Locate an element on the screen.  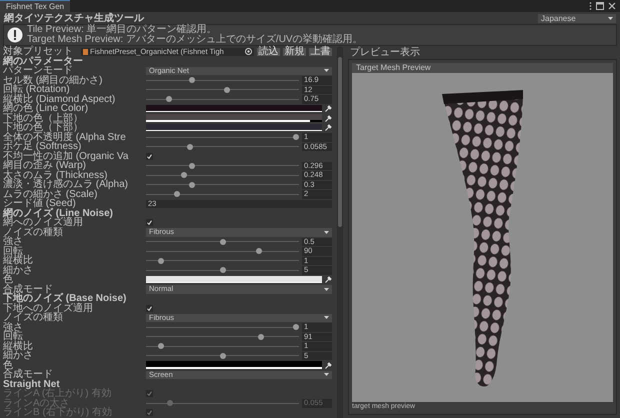
field-label: 縦横比 (Diamond Aspect) is located at coordinates (59, 99).